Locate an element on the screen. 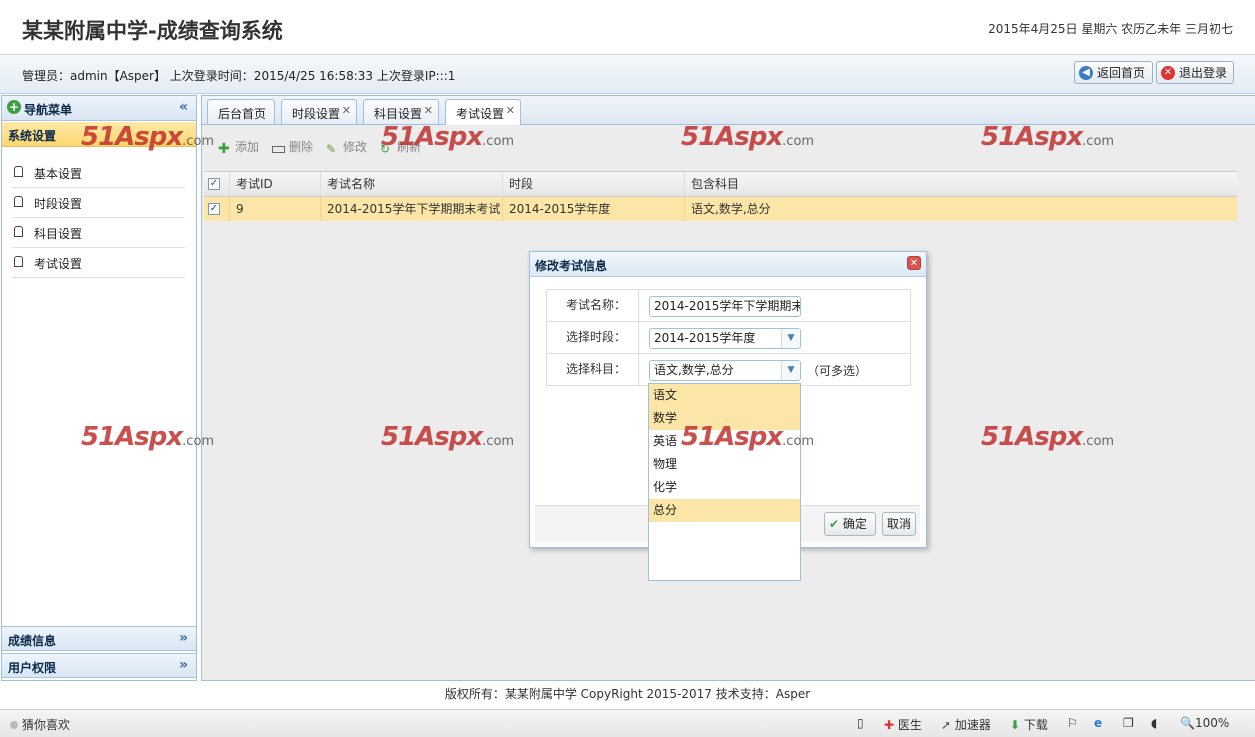  collapse-icon: « is located at coordinates (183, 107).